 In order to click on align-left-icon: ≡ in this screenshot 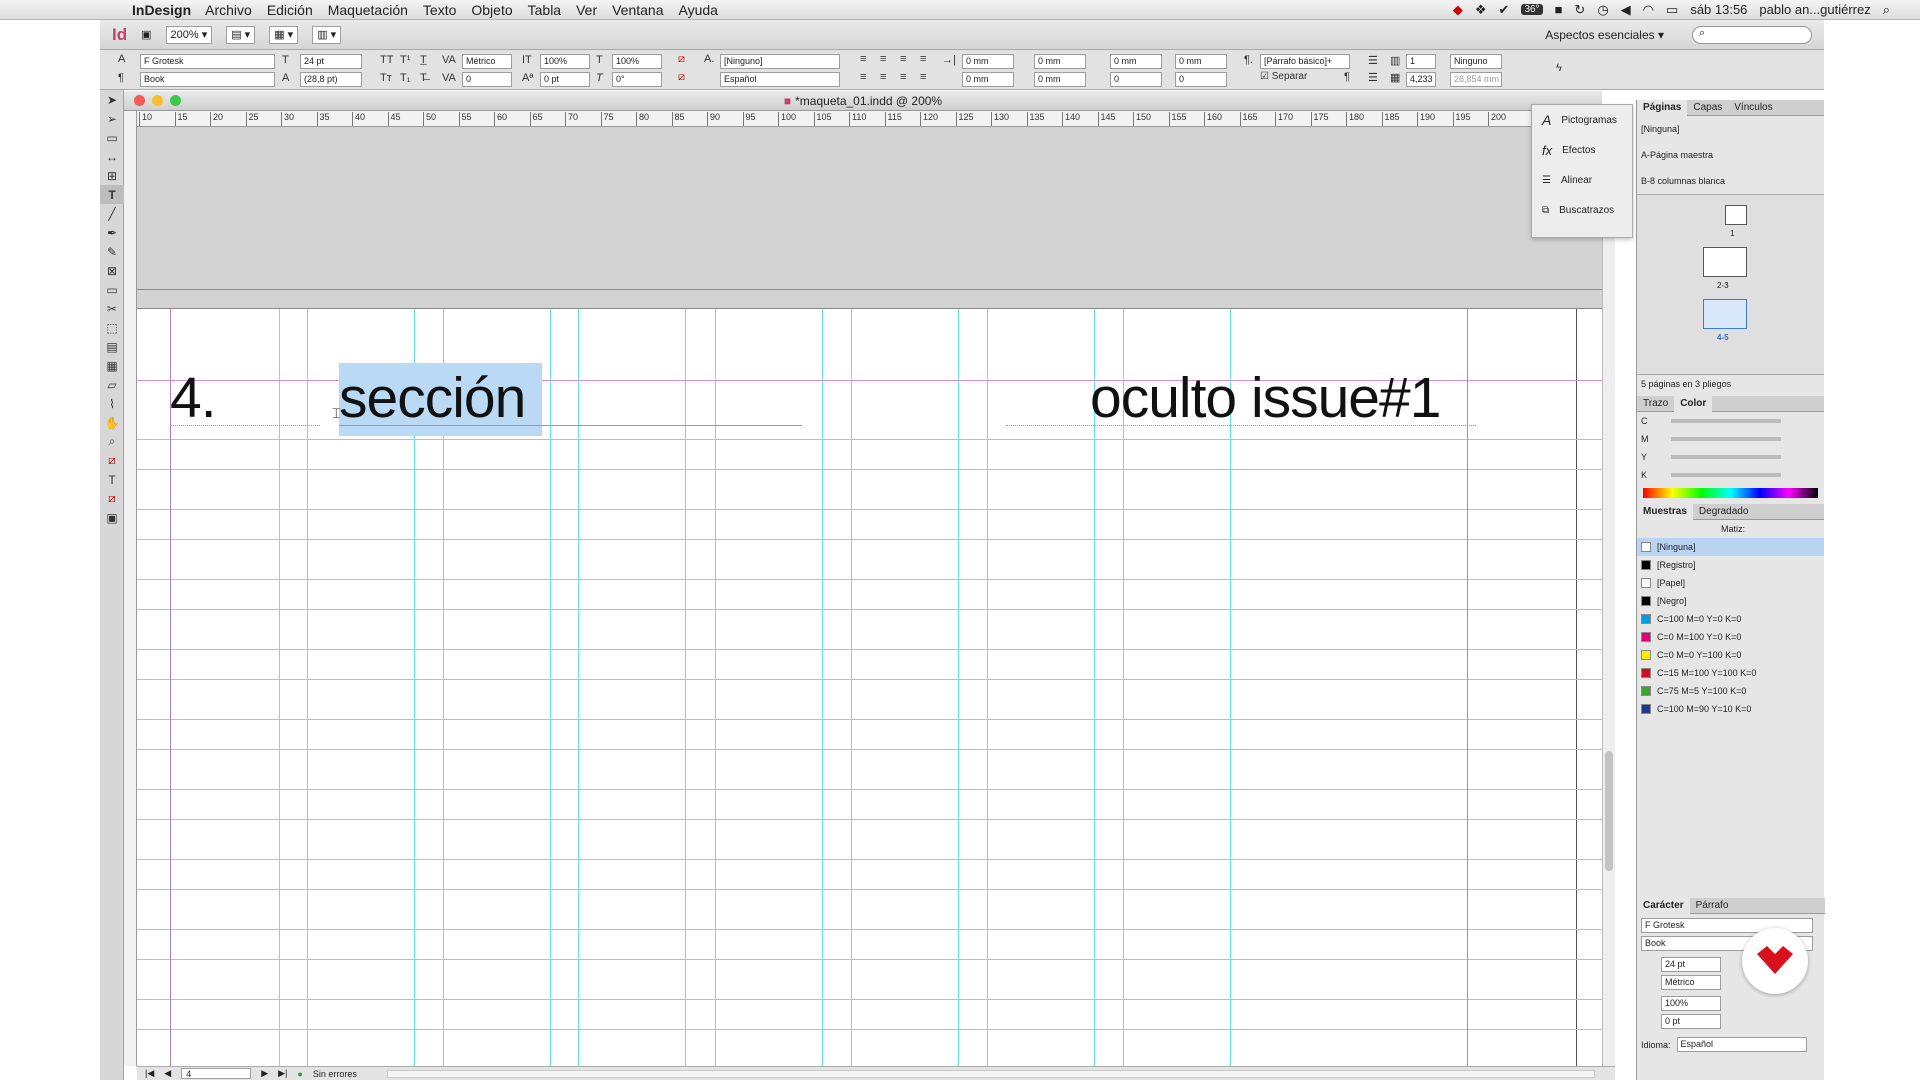, I will do `click(863, 59)`.